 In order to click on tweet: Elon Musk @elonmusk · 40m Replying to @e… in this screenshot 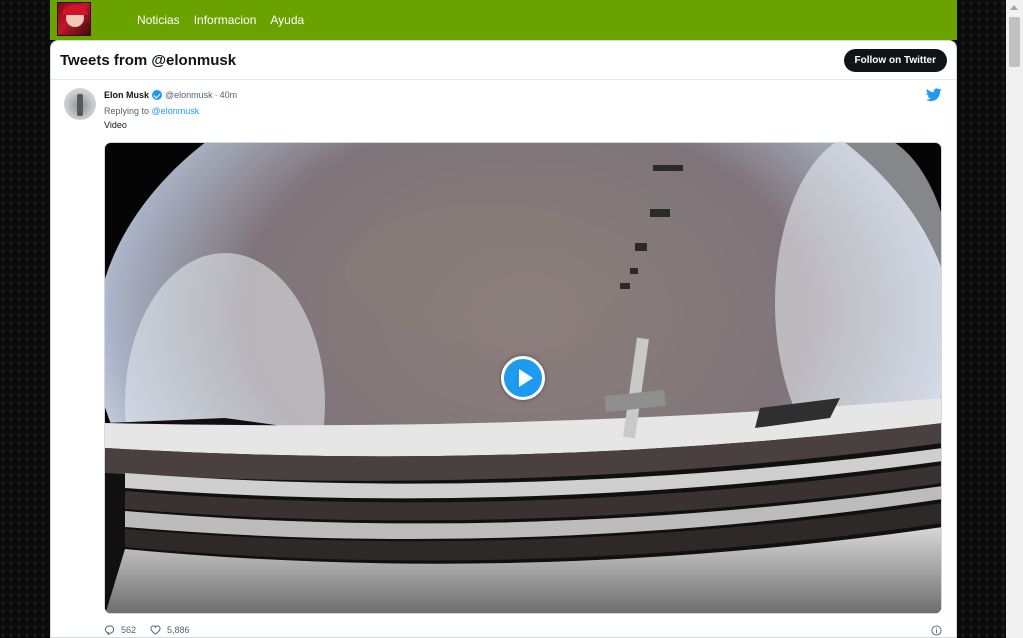, I will do `click(503, 105)`.